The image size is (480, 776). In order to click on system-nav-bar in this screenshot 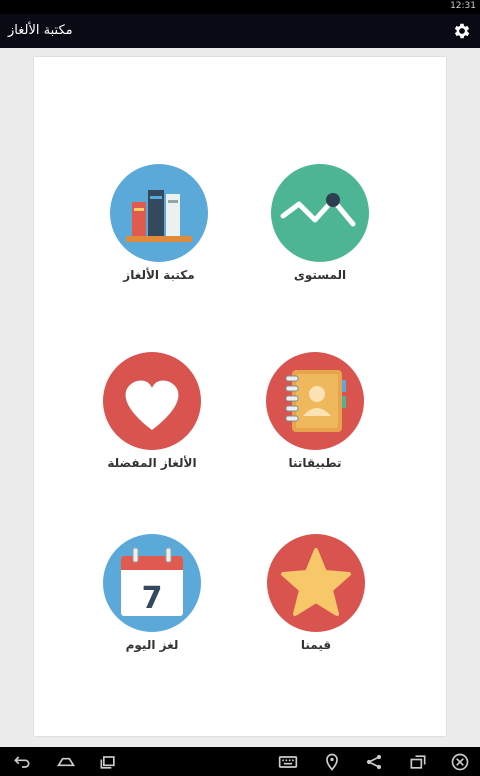, I will do `click(240, 761)`.